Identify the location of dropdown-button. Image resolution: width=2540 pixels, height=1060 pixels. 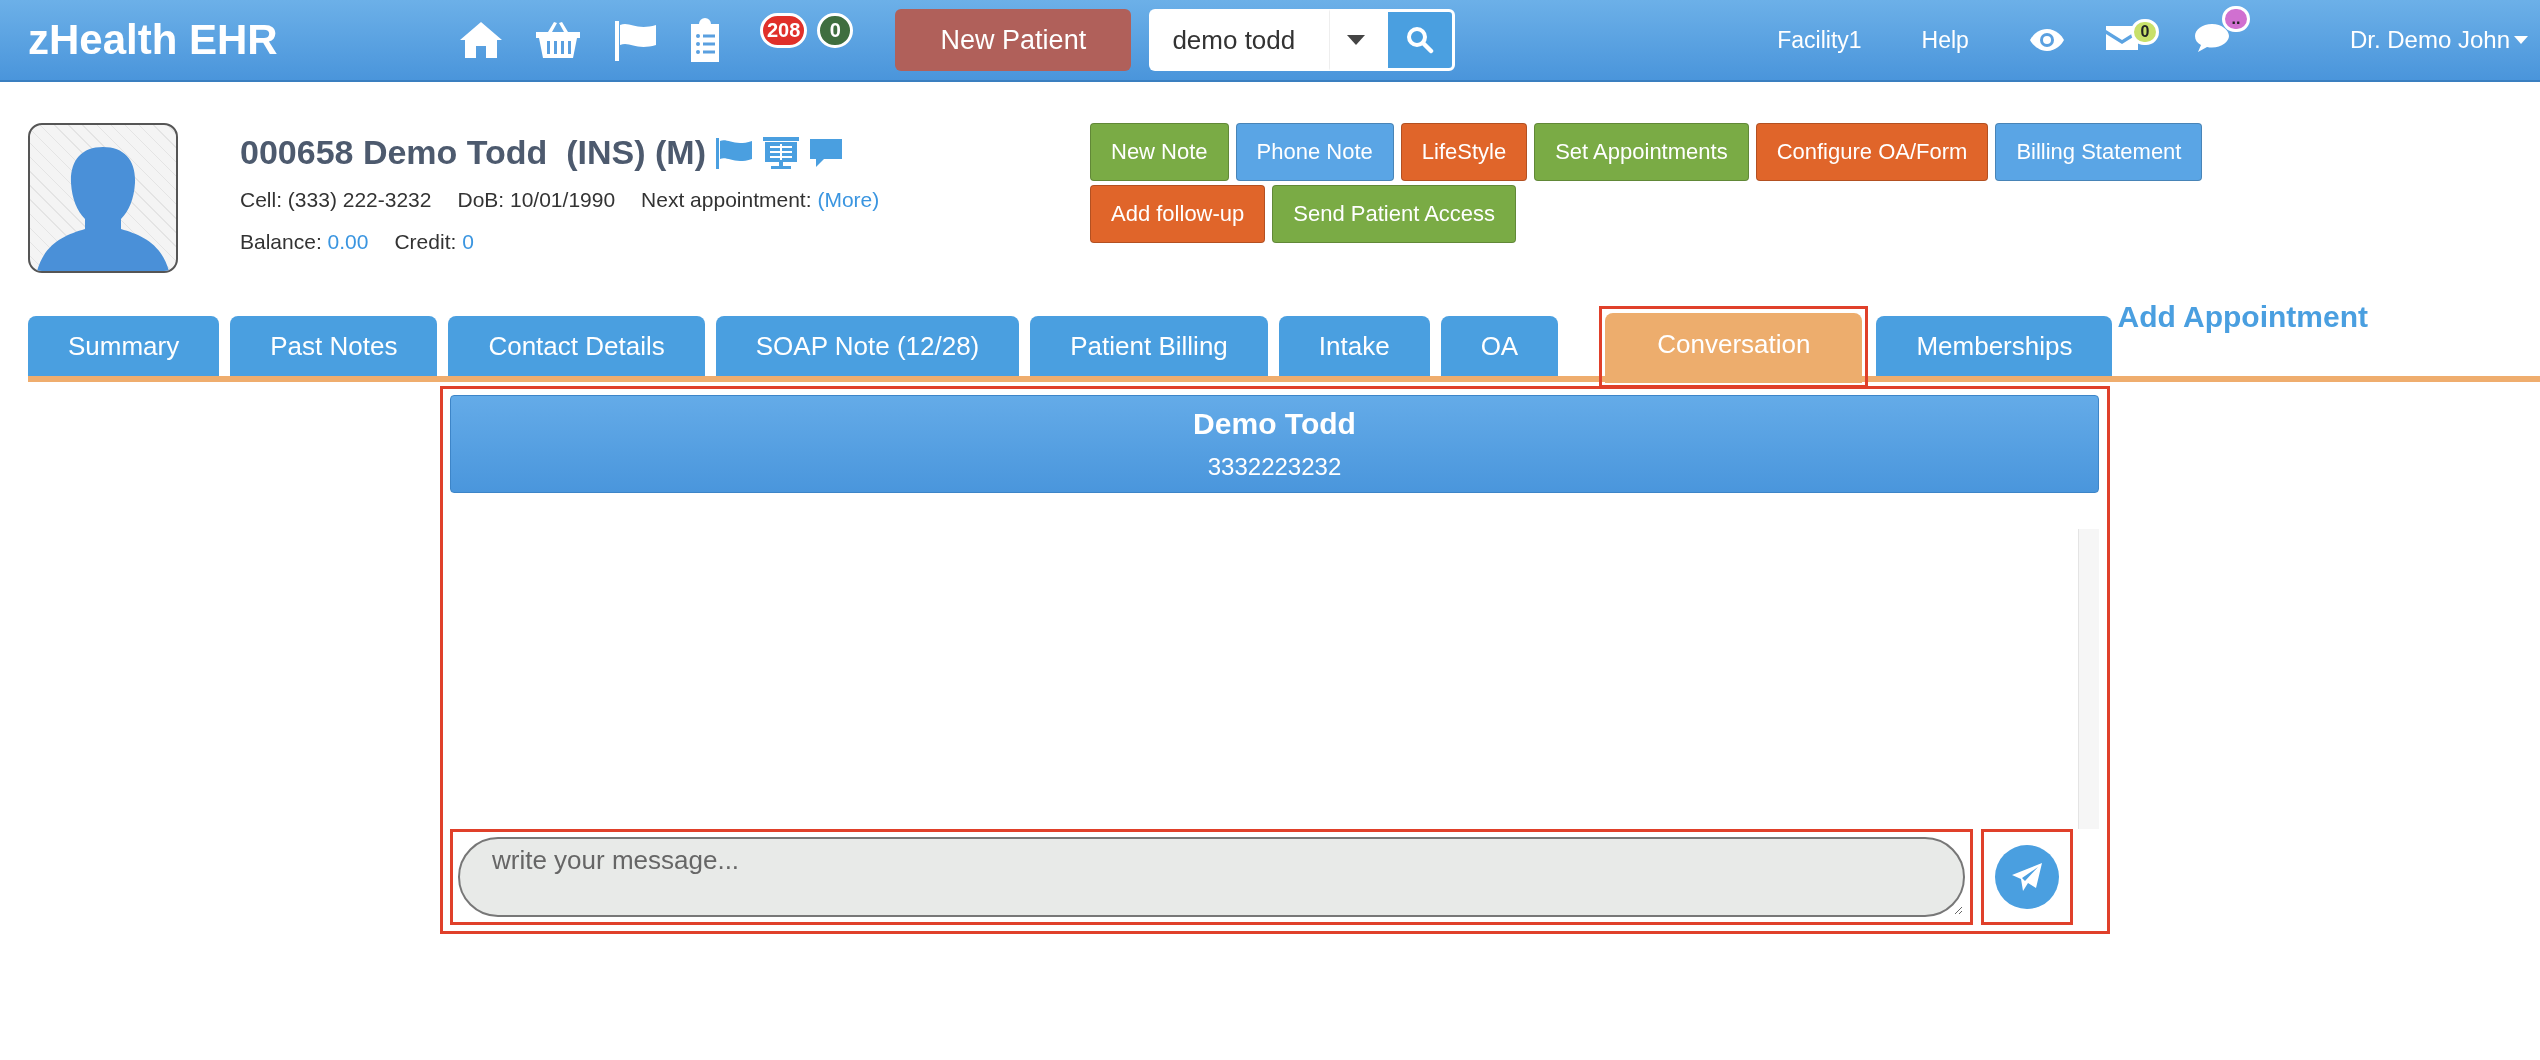
(1357, 40).